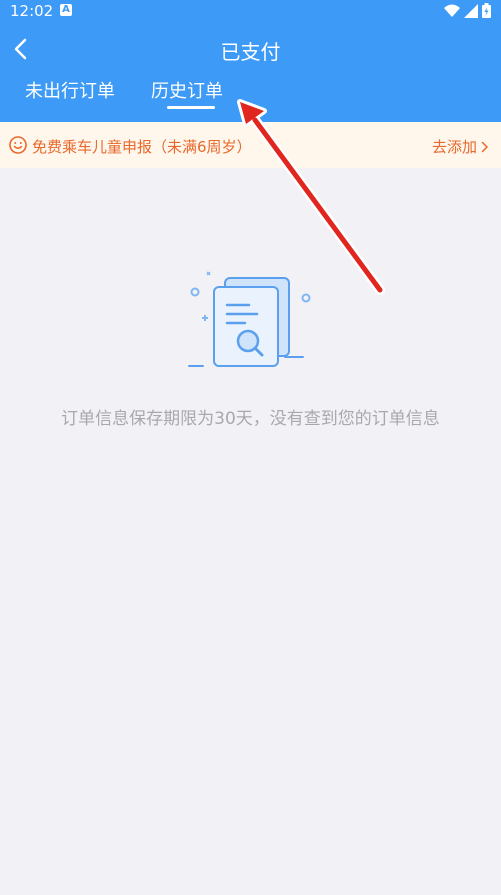 The height and width of the screenshot is (895, 501). Describe the element at coordinates (66, 10) in the screenshot. I see `status-notification-badge: A` at that location.